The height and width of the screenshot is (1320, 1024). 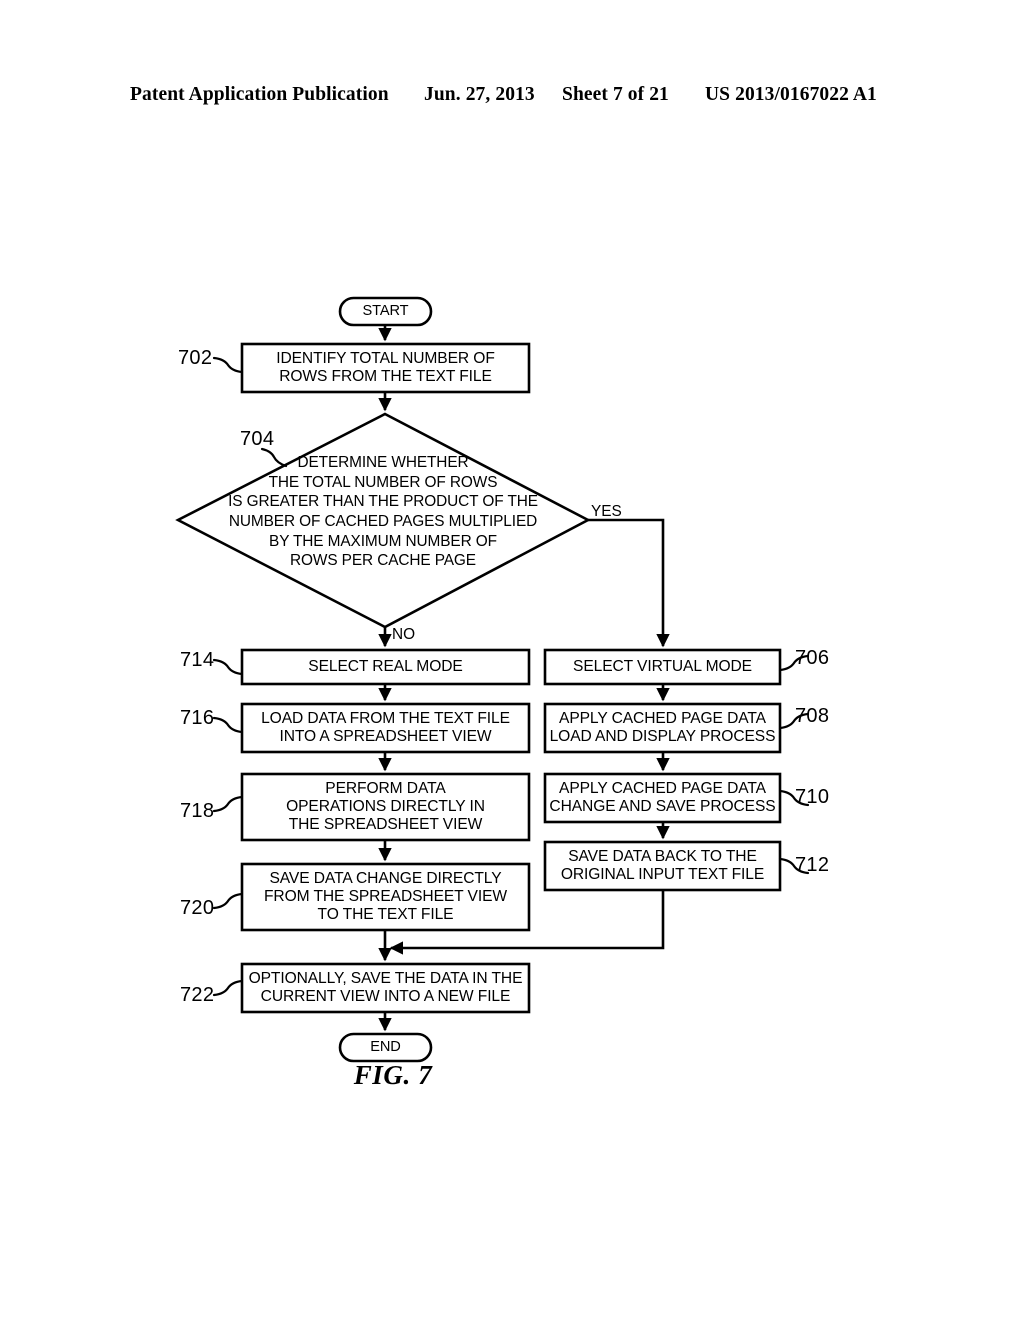 I want to click on ref-numeral-710: 710, so click(x=812, y=797).